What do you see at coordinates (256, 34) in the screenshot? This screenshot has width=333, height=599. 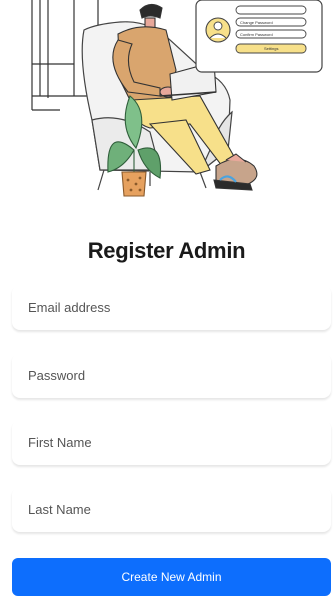 I see `card-confirm-password-text: Confirm Password` at bounding box center [256, 34].